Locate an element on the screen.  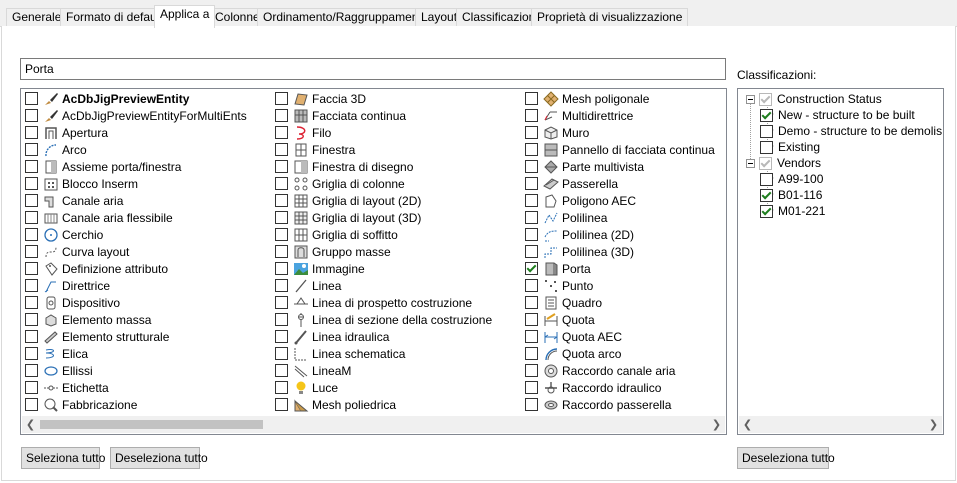
tree-leaf-node: Demo - structure to be demolis is located at coordinates (851, 131).